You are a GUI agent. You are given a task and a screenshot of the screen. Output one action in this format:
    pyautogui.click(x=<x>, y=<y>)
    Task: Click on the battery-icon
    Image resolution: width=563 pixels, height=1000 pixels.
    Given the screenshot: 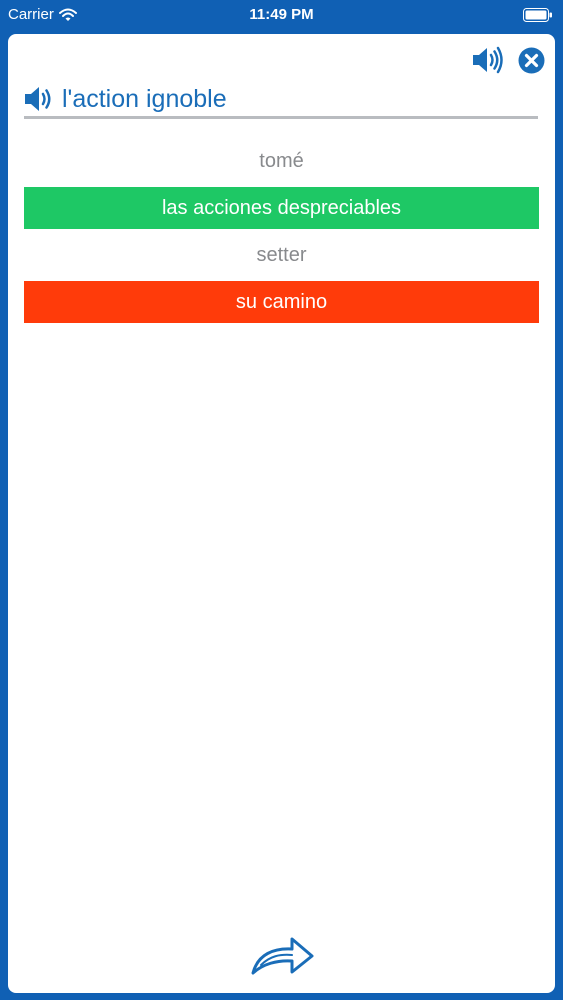 What is the action you would take?
    pyautogui.click(x=537, y=15)
    